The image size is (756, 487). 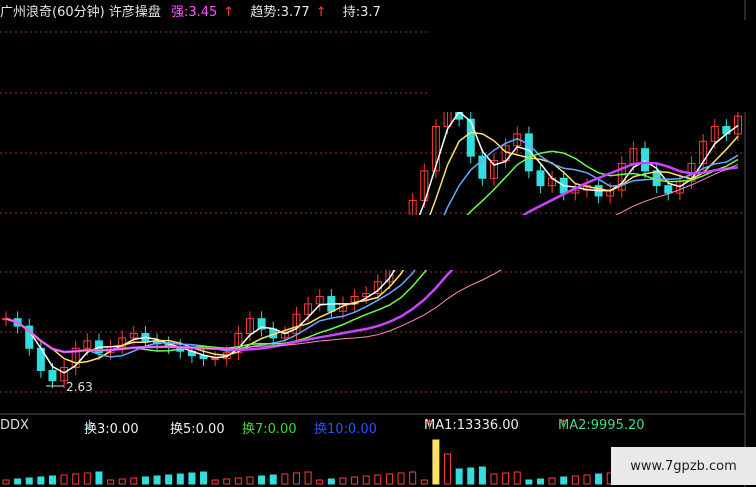 I want to click on h5-value: 换5:0.00, so click(x=197, y=429).